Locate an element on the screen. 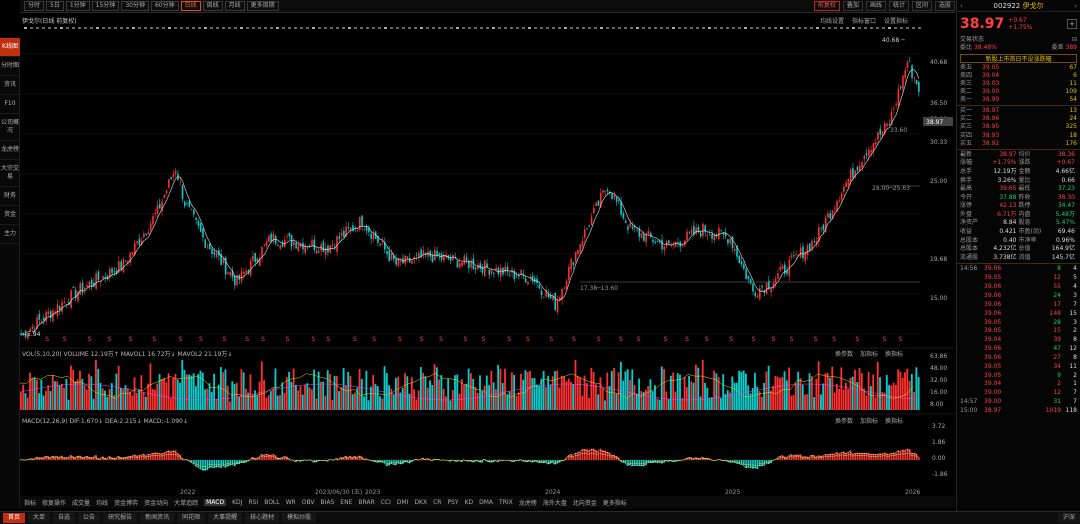  indicator-tab-16: CCI is located at coordinates (386, 502).